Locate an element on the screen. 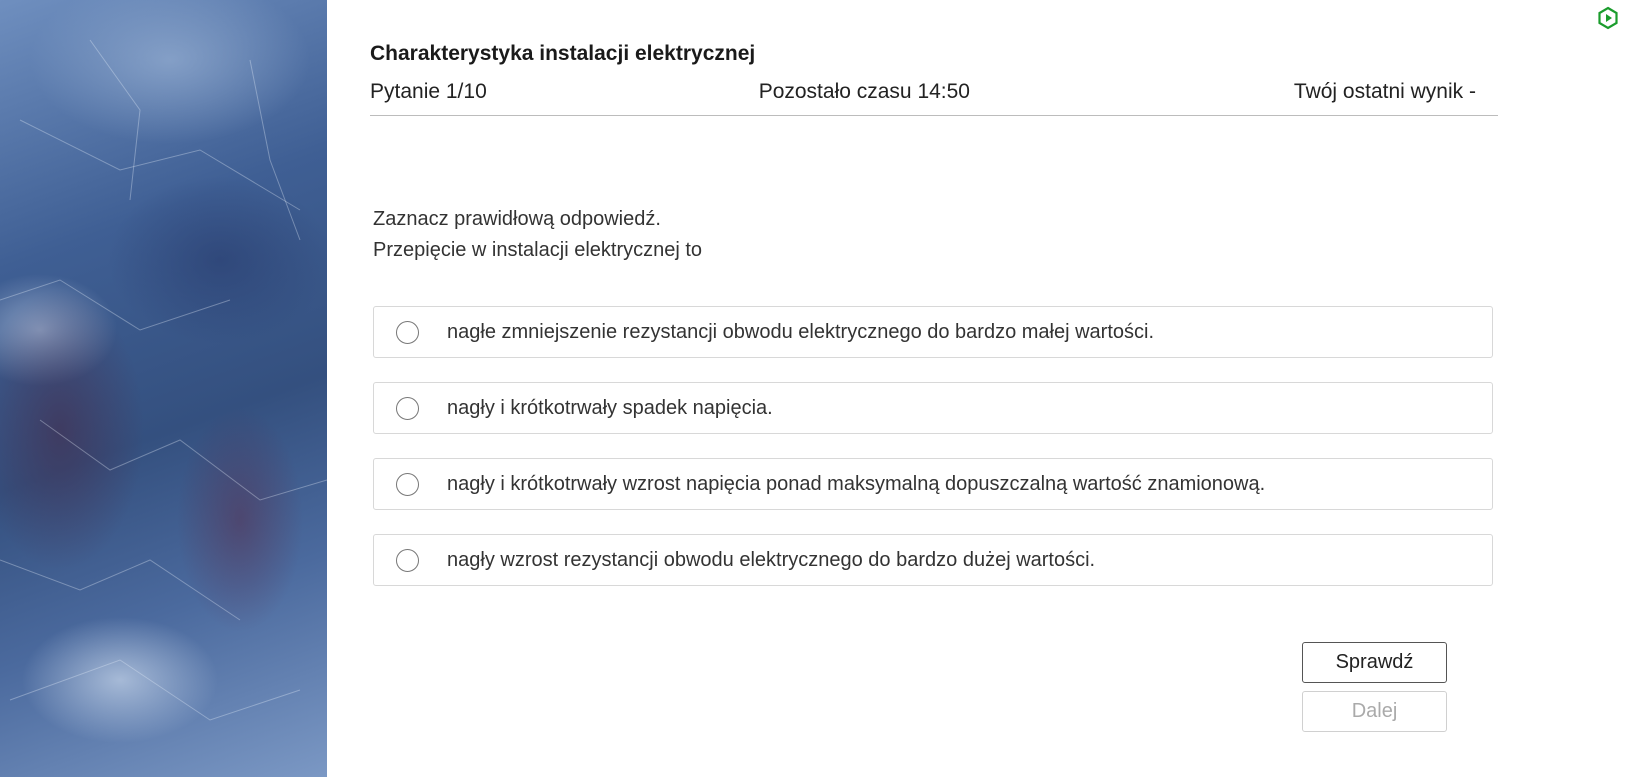 Image resolution: width=1627 pixels, height=777 pixels. answer-label: nagły i krótkotrwały spadek napięcia. is located at coordinates (610, 407).